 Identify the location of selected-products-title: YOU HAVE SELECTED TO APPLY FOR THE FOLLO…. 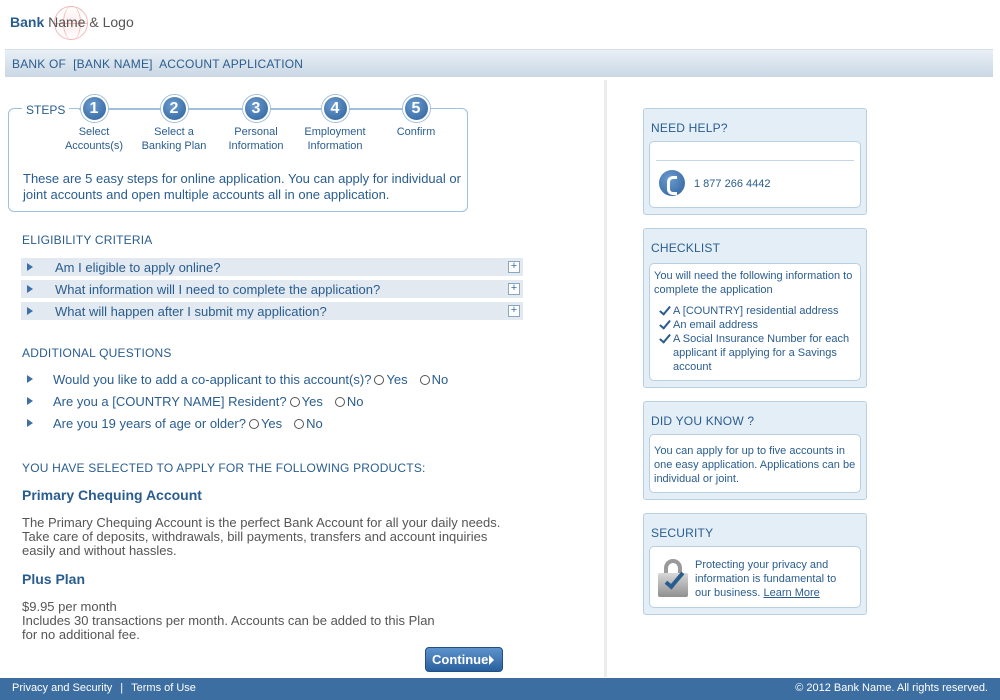
(224, 468).